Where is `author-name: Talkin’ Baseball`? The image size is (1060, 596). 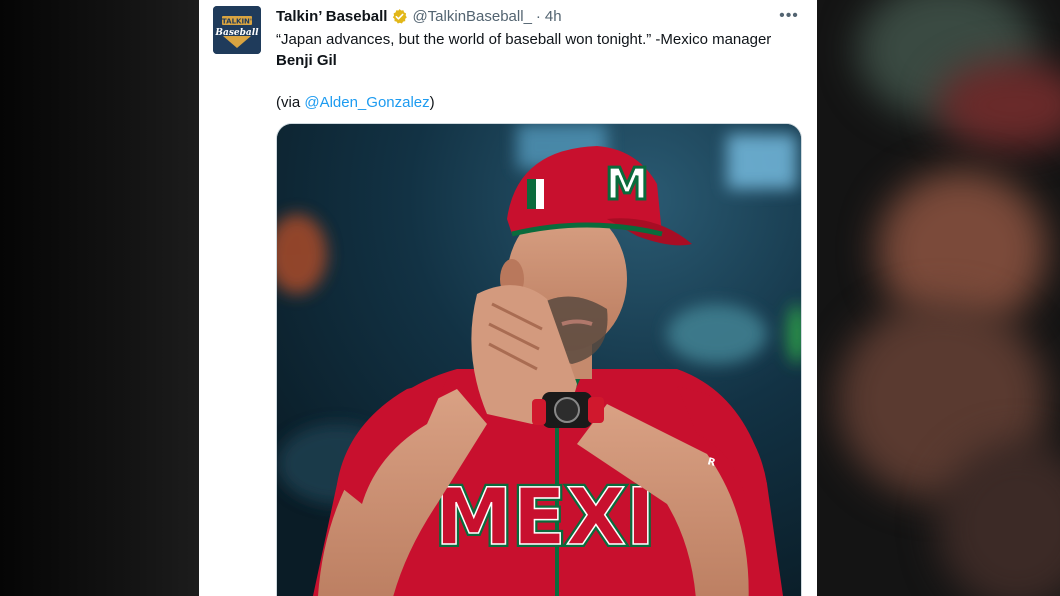 author-name: Talkin’ Baseball is located at coordinates (331, 16).